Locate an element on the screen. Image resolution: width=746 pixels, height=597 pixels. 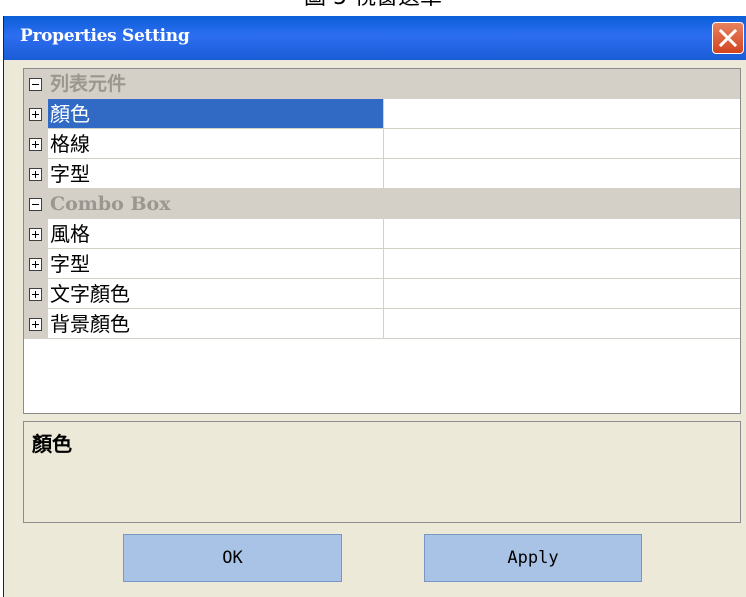
property-row-gridline: 格線 is located at coordinates (382, 144).